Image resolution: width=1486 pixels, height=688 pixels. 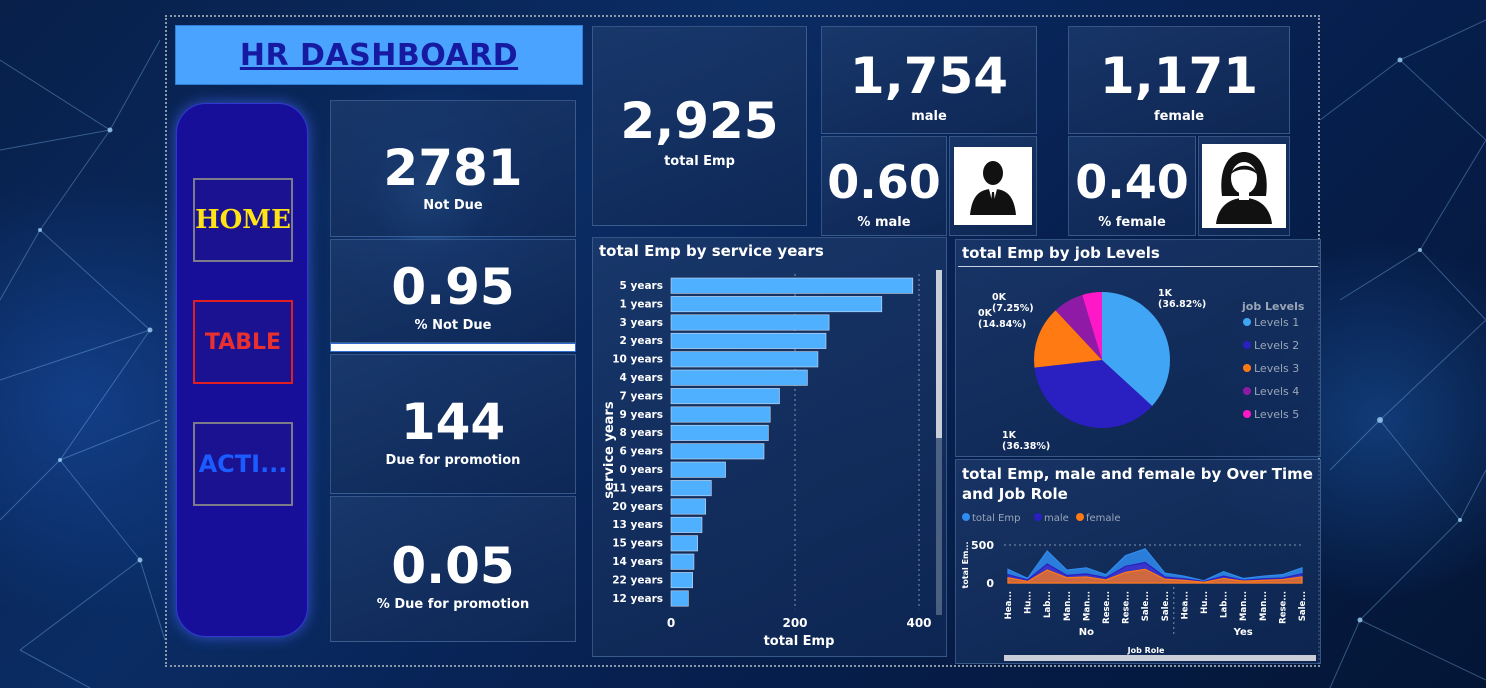 I want to click on male-count-card: 1,754 male, so click(x=929, y=80).